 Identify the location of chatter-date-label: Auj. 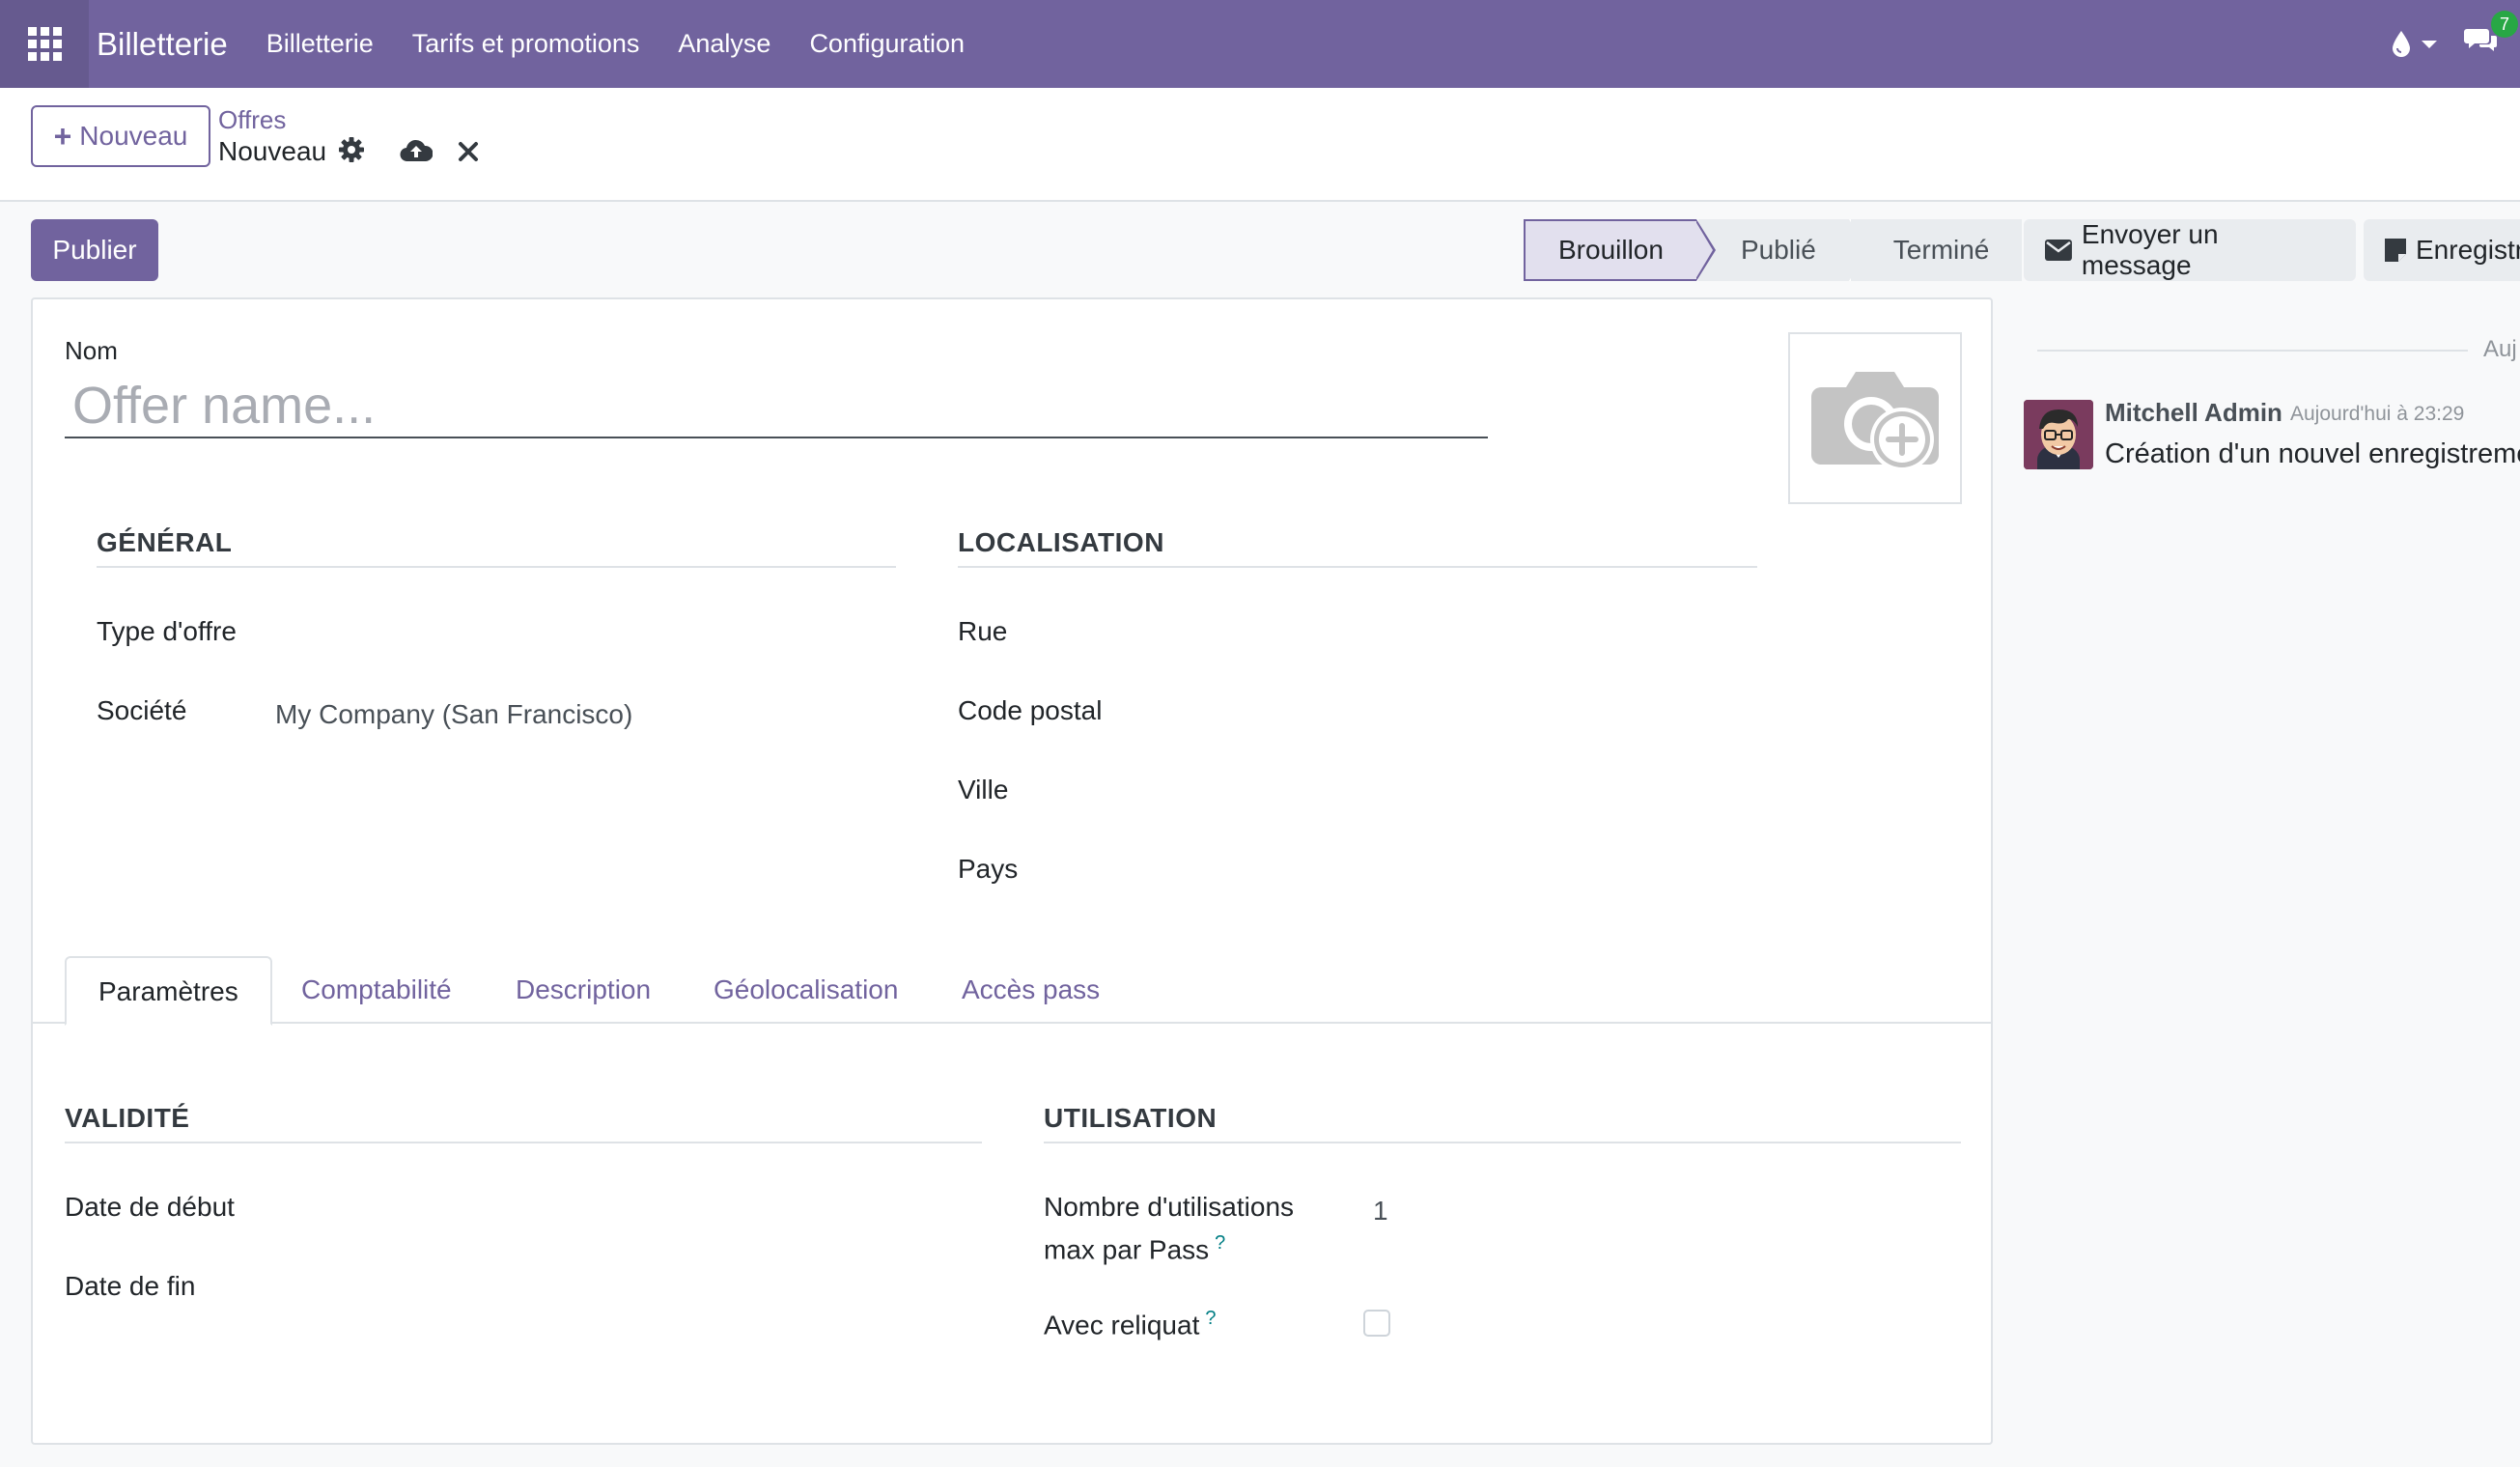
(2500, 349).